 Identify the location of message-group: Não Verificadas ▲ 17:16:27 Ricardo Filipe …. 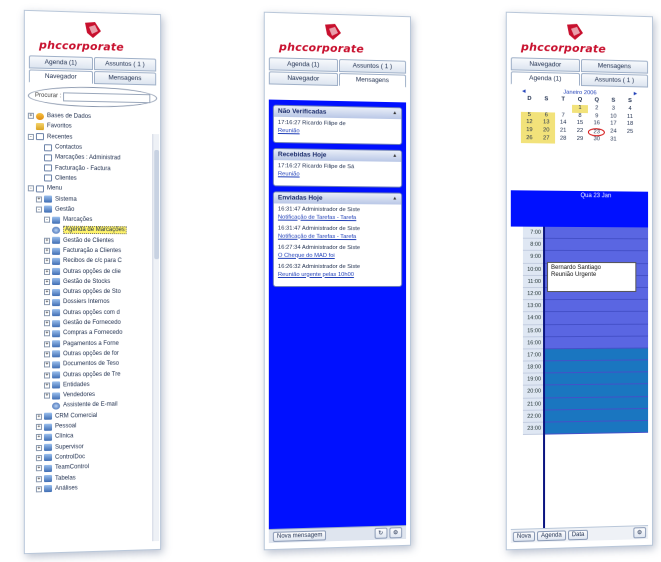
(337, 125).